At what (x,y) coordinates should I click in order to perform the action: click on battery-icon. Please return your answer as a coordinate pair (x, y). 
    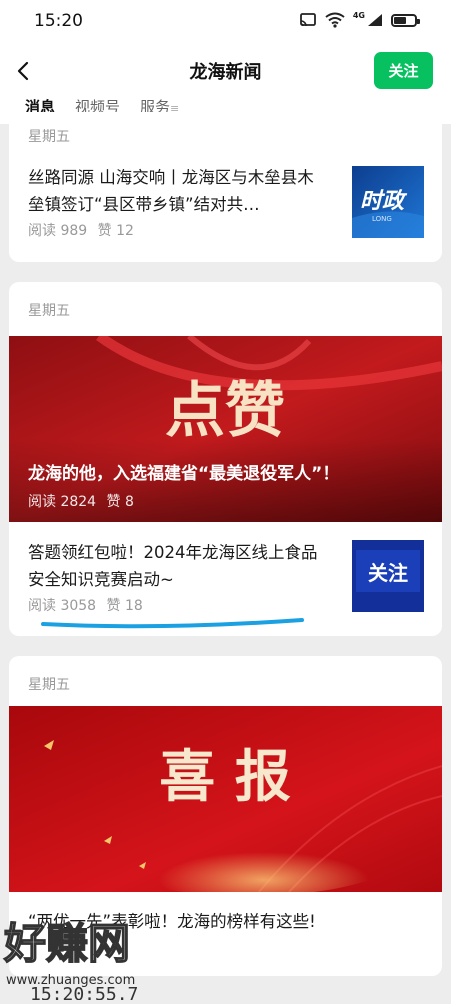
    Looking at the image, I should click on (405, 20).